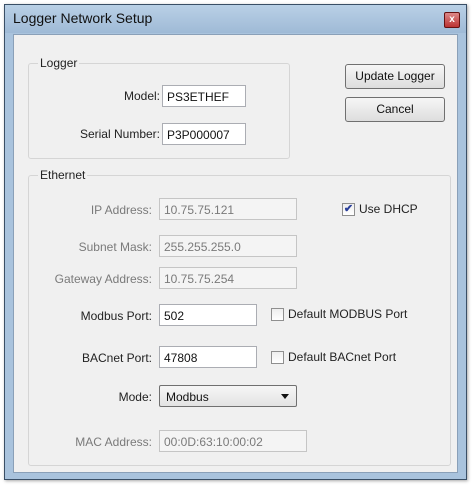 This screenshot has width=474, height=486. I want to click on chevron-down-icon, so click(285, 396).